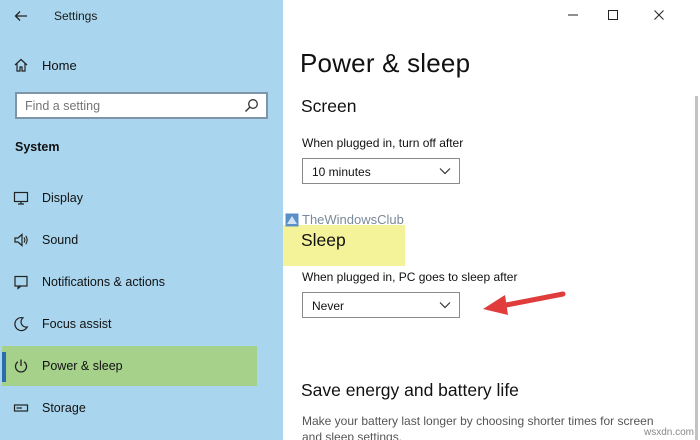  What do you see at coordinates (141, 15) in the screenshot?
I see `title-bar: Settings` at bounding box center [141, 15].